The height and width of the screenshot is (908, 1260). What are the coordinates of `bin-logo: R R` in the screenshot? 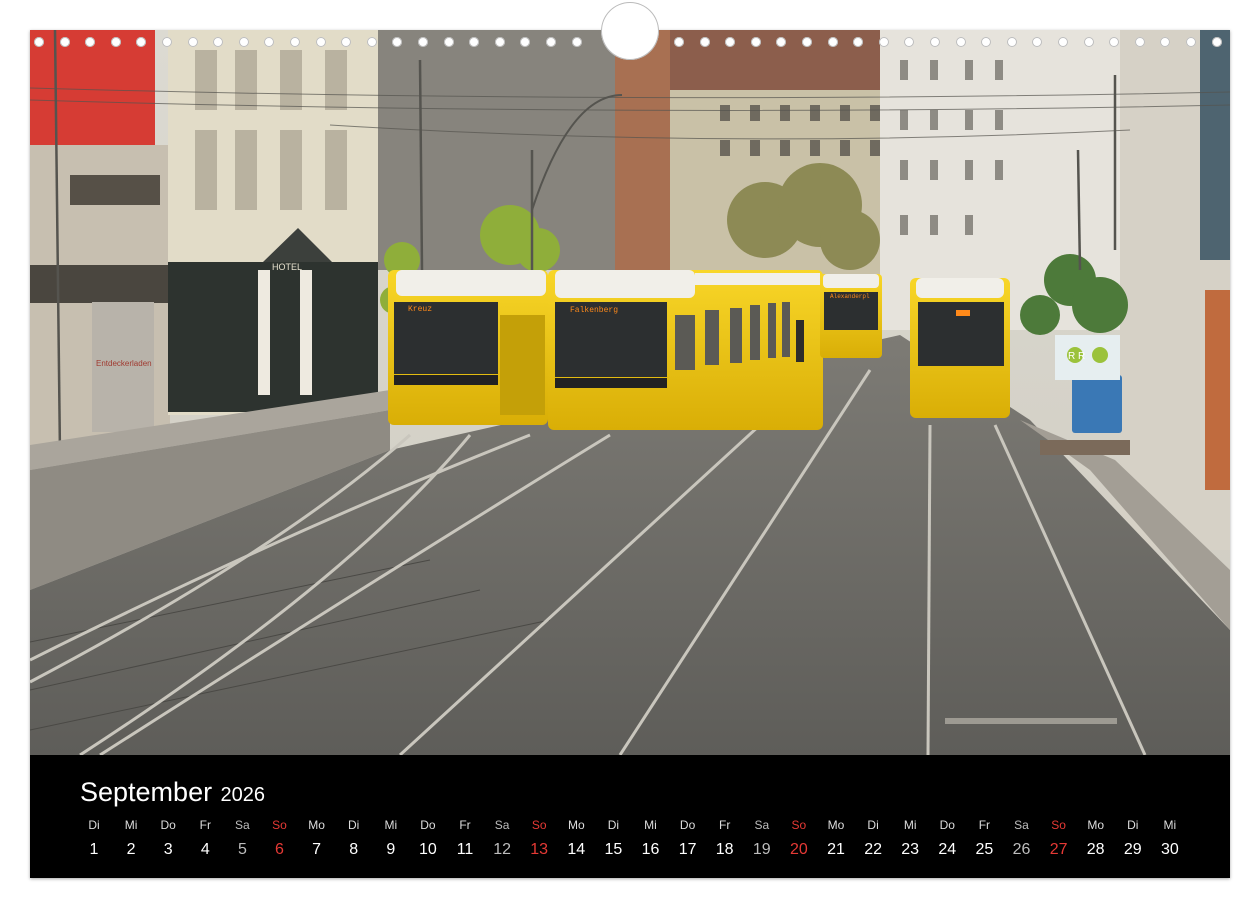 It's located at (1076, 356).